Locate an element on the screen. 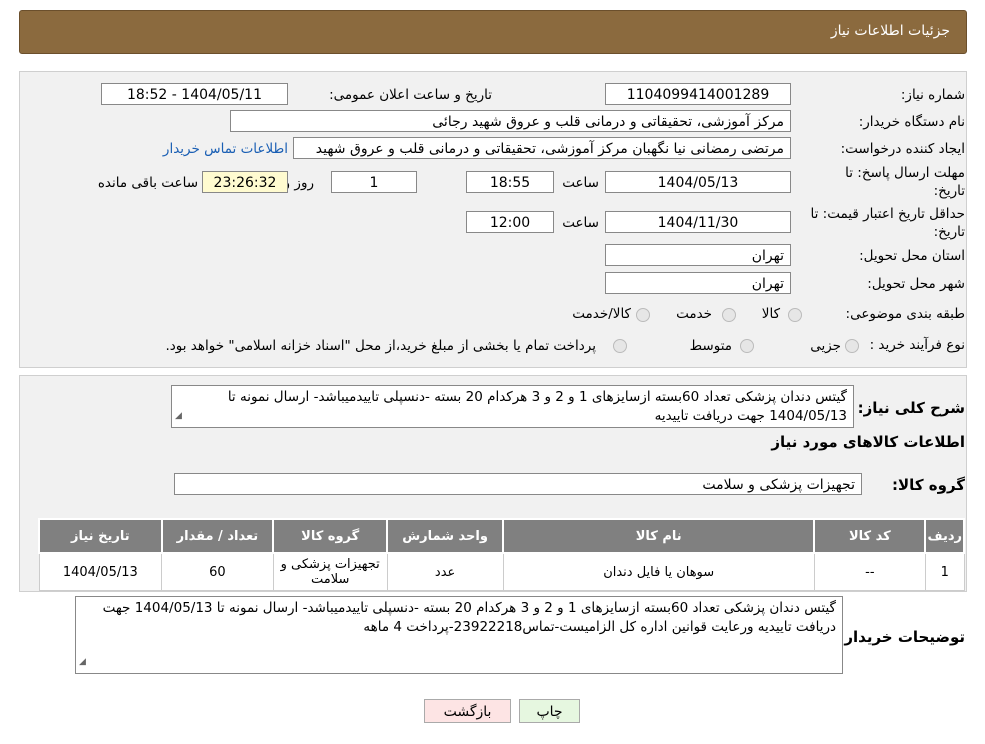 The image size is (985, 744). need-number-field: 1104099414001289 is located at coordinates (698, 94).